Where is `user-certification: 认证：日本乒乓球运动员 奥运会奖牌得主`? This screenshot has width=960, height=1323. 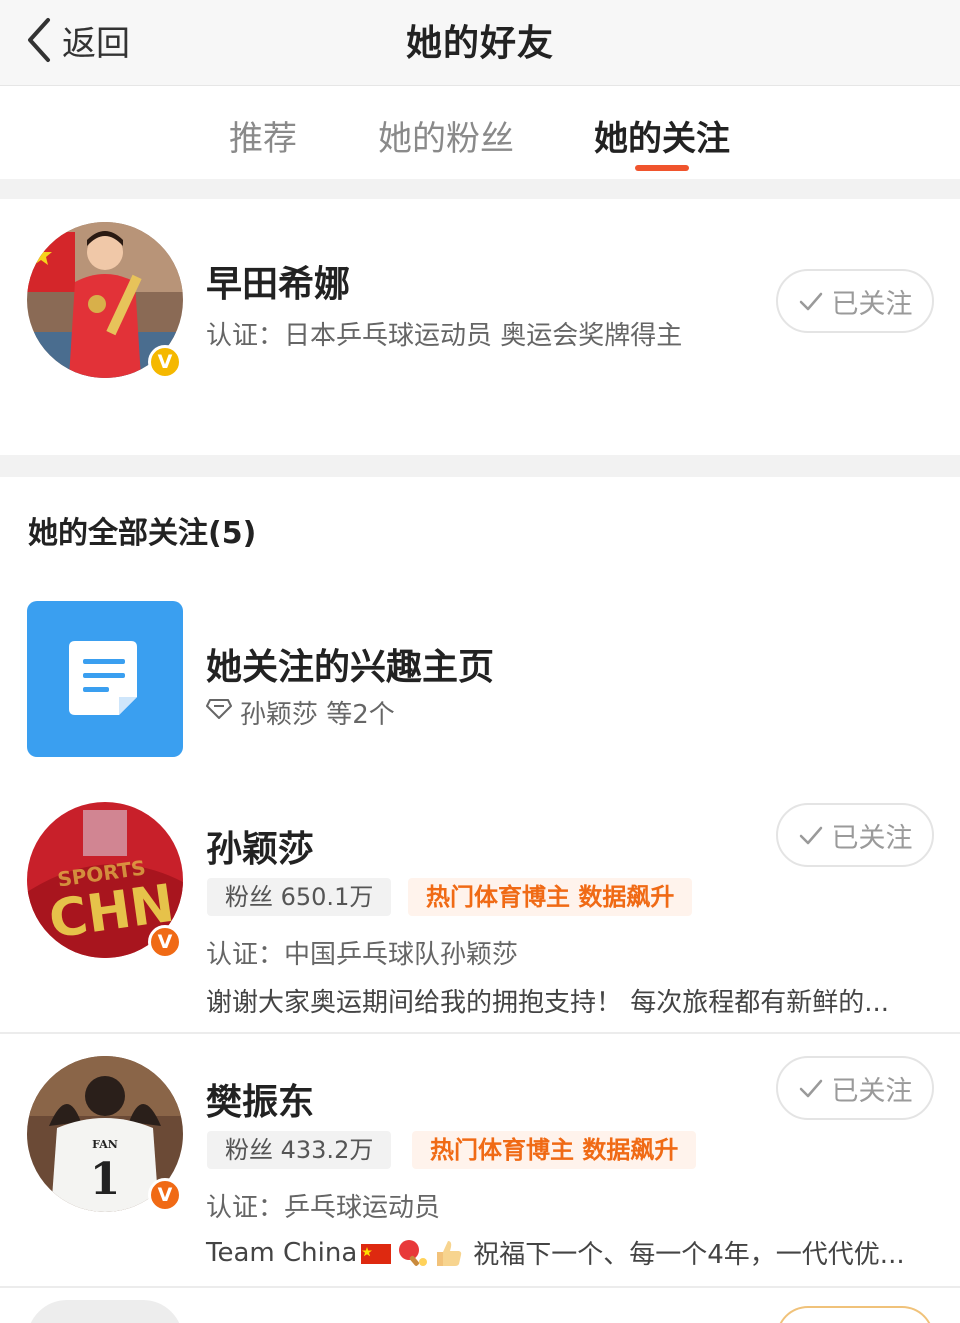
user-certification: 认证：日本乒乓球运动员 奥运会奖牌得主 is located at coordinates (444, 336).